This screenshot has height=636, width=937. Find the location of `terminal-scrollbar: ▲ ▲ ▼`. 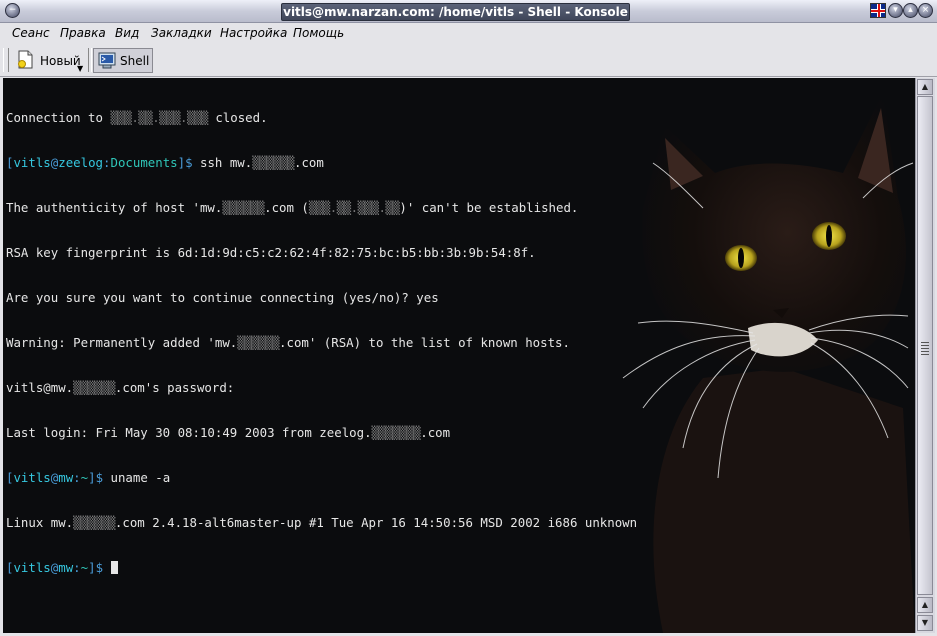

terminal-scrollbar: ▲ ▲ ▼ is located at coordinates (925, 355).